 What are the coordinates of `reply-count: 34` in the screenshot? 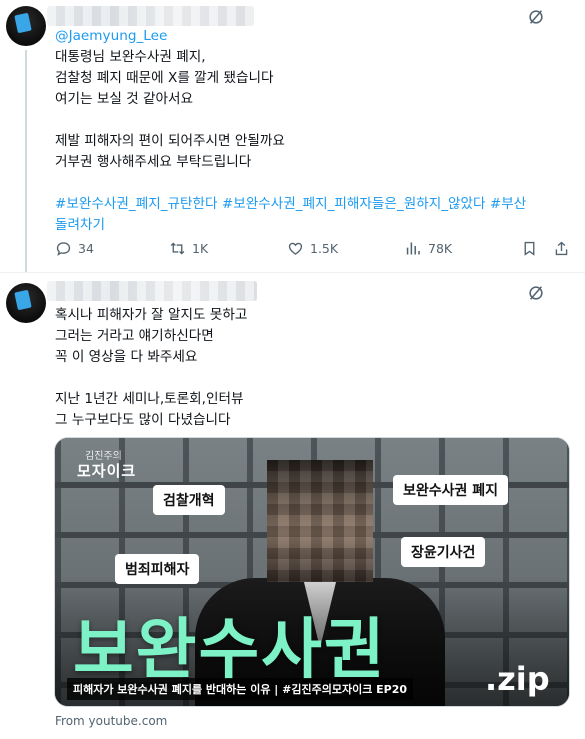 It's located at (86, 248).